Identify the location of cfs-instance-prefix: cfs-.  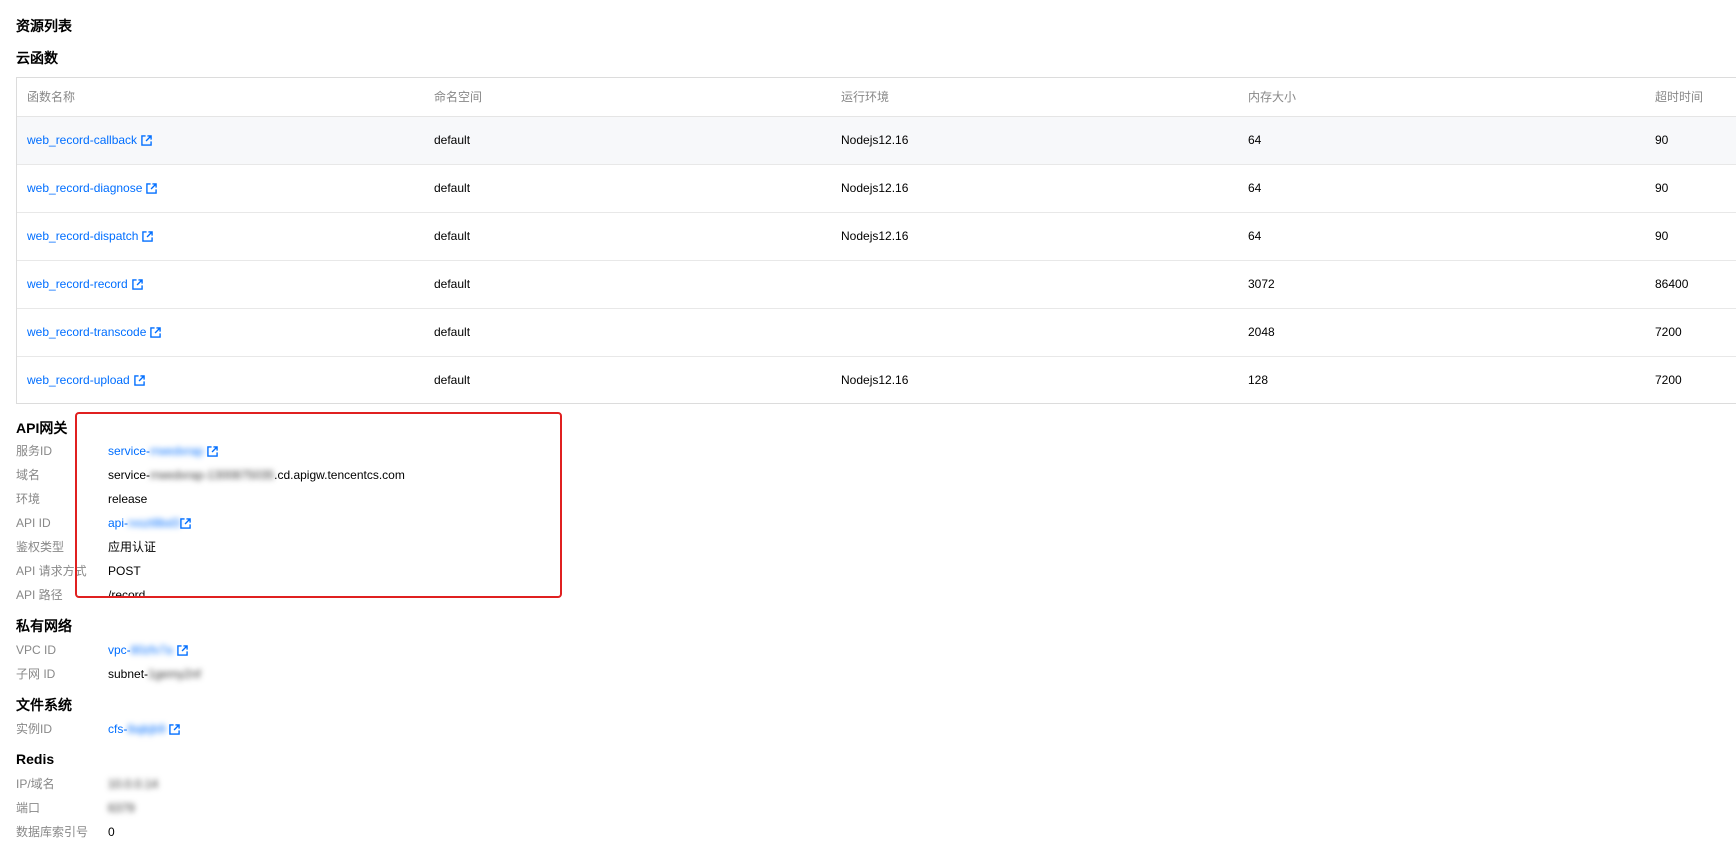
(117, 729).